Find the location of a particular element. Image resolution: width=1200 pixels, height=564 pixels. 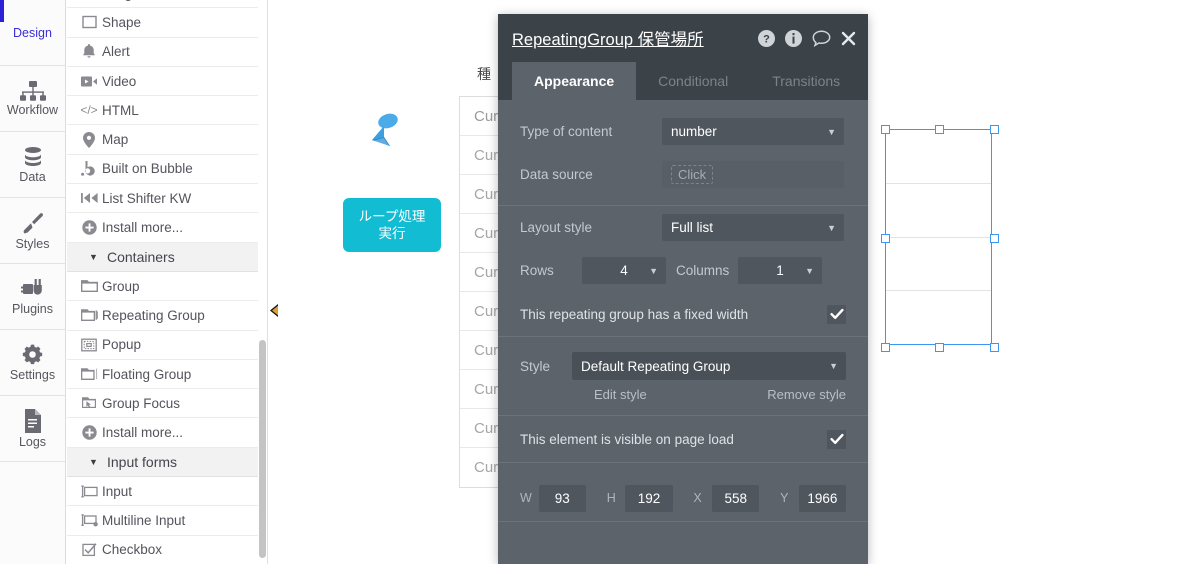

fixed-width-checkbox is located at coordinates (836, 314).